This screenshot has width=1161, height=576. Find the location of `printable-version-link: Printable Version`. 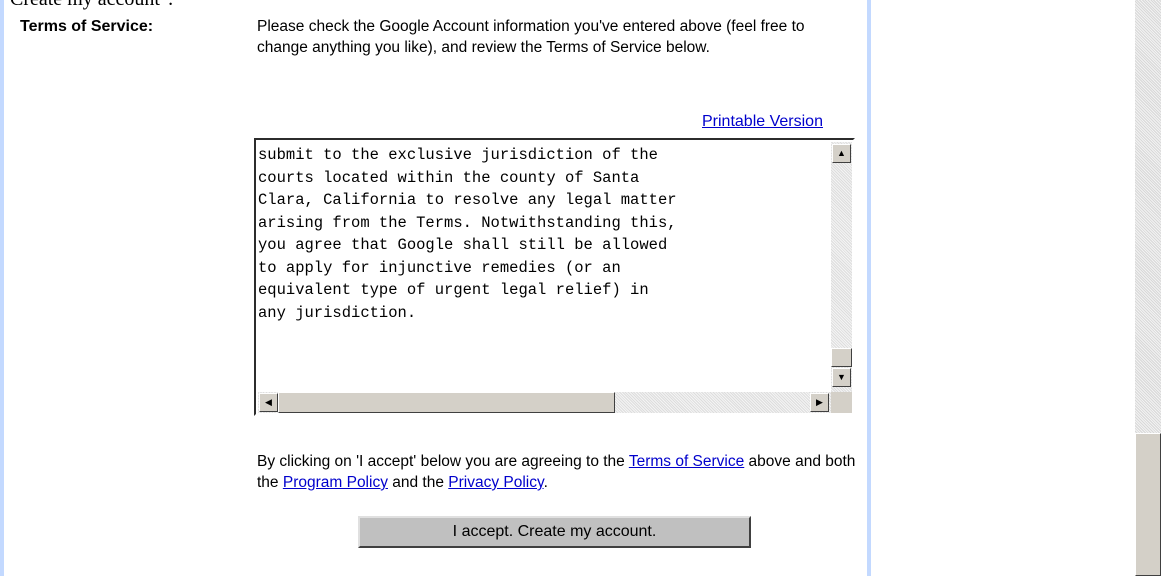

printable-version-link: Printable Version is located at coordinates (762, 122).